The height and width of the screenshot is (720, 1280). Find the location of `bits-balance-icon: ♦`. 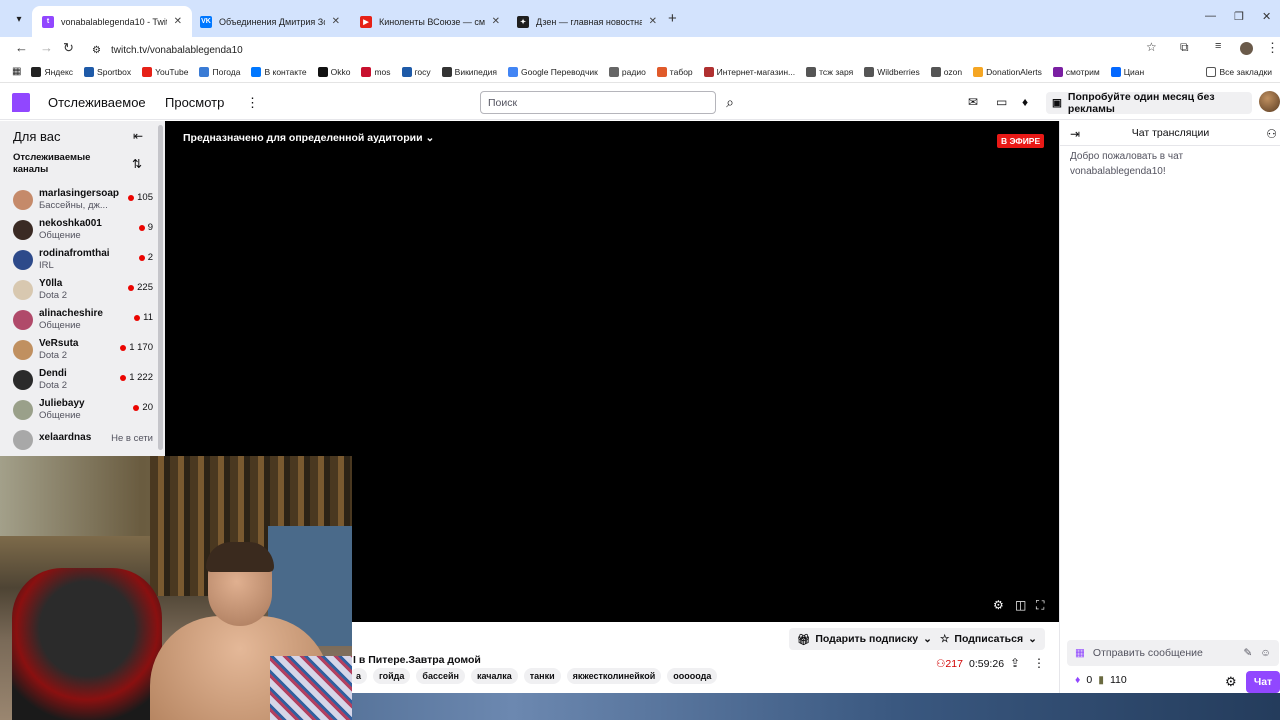

bits-balance-icon: ♦ is located at coordinates (1077, 680).